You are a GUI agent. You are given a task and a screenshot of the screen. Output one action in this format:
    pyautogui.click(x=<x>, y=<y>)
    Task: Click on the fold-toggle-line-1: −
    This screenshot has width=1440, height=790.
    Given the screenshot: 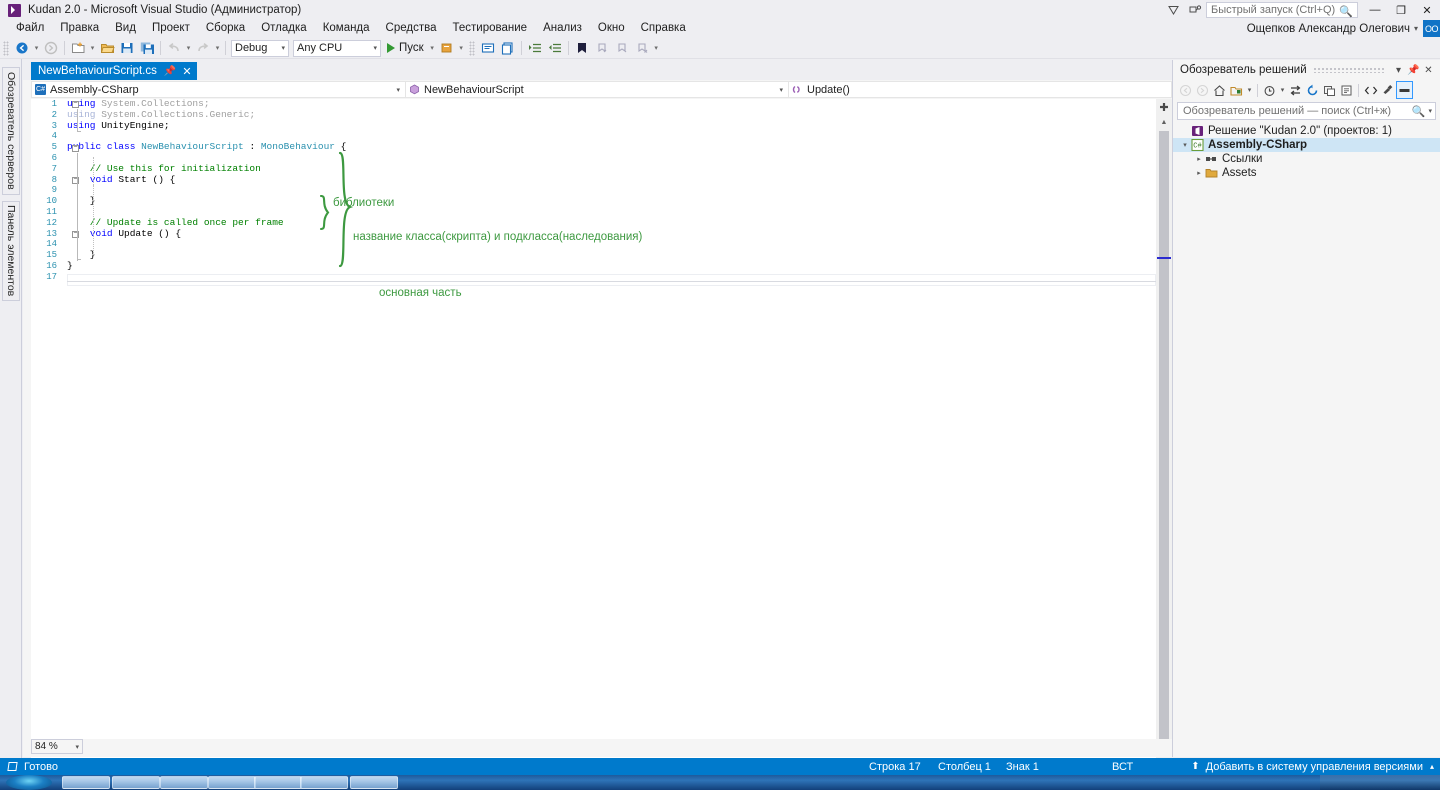 What is the action you would take?
    pyautogui.click(x=75, y=104)
    